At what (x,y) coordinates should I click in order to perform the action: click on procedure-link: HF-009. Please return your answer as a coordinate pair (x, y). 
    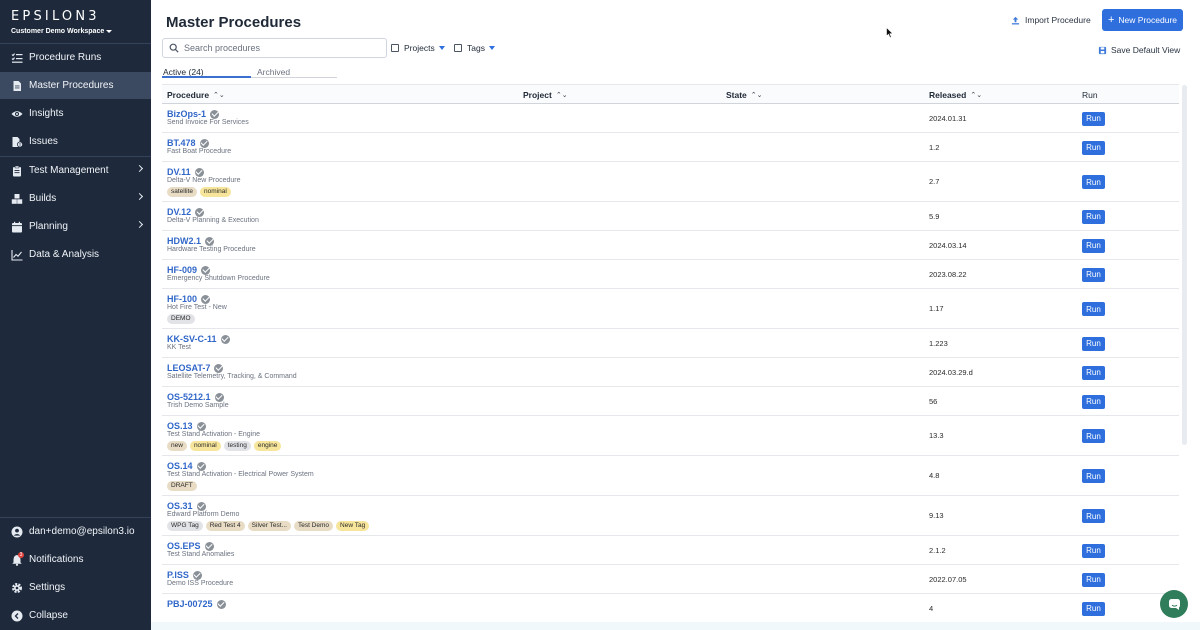
    Looking at the image, I should click on (189, 270).